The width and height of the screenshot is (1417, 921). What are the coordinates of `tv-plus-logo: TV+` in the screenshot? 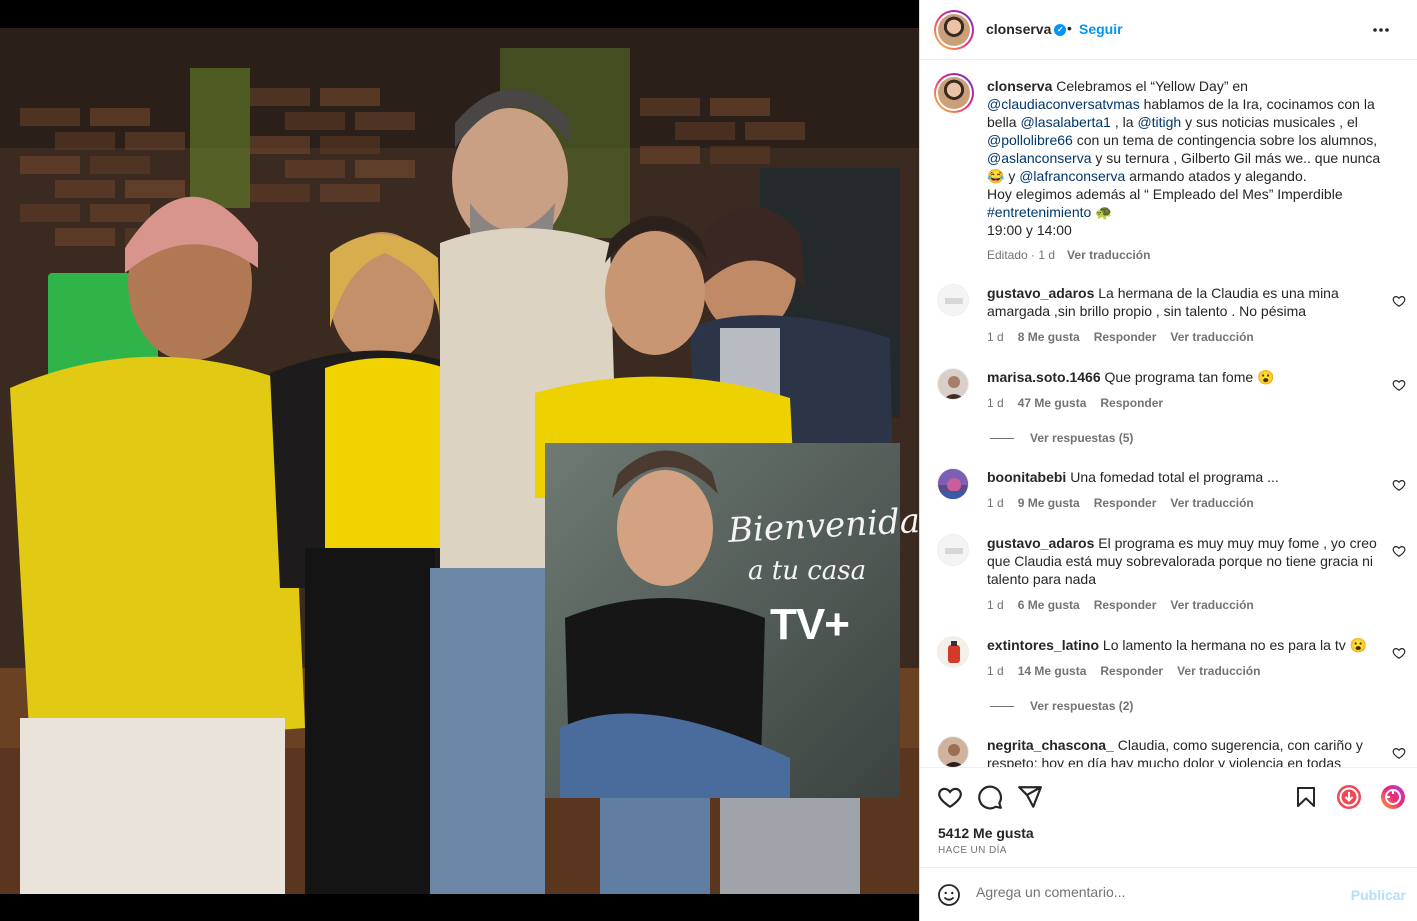 It's located at (810, 624).